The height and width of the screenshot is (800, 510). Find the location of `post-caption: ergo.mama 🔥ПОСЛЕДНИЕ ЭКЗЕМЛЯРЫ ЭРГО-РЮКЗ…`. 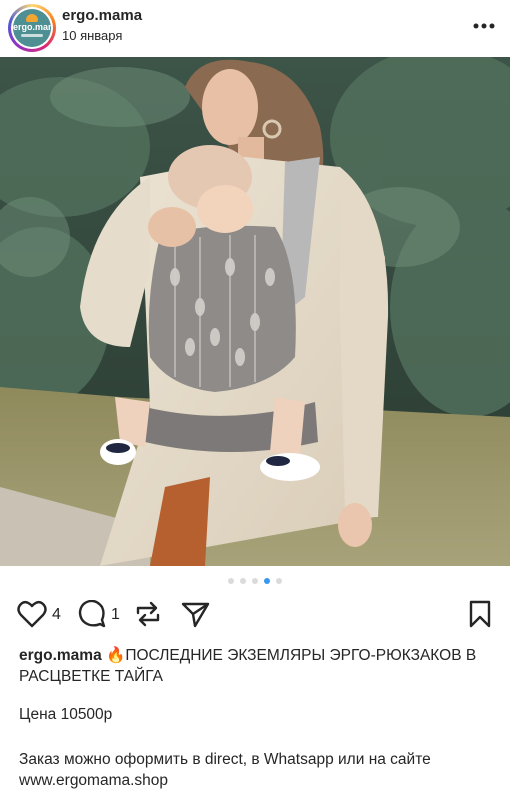

post-caption: ergo.mama 🔥ПОСЛЕДНИЕ ЭКЗЕМЛЯРЫ ЭРГО-РЮКЗ… is located at coordinates (256, 666).